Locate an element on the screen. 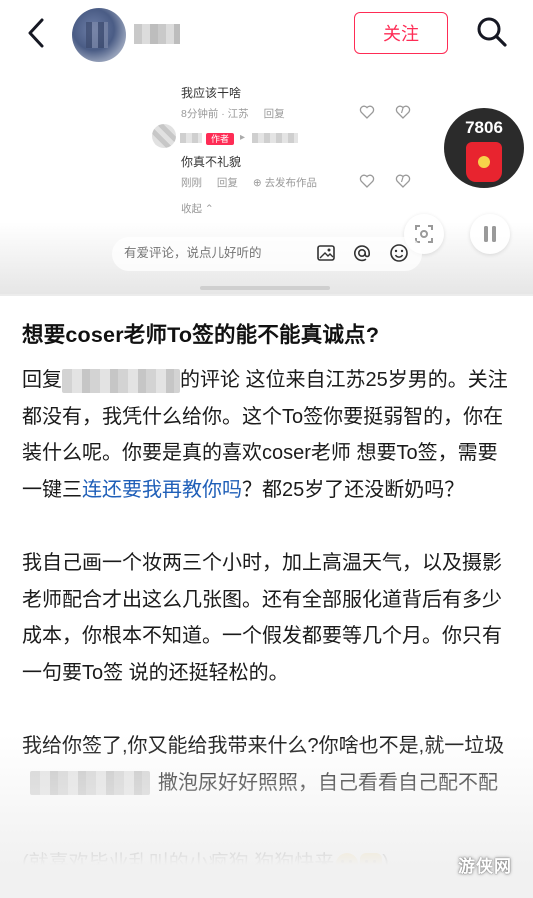 Image resolution: width=533 pixels, height=898 pixels. p1-text-a: 回复 is located at coordinates (42, 380).